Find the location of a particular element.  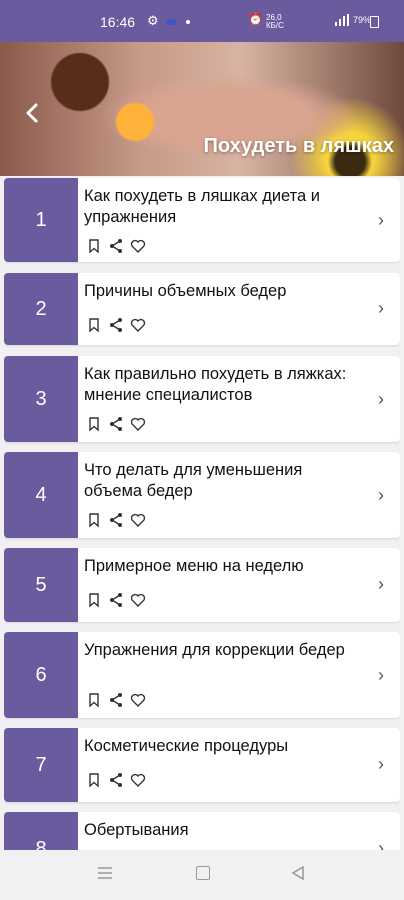

list-item: 7 Косметические процедуры › is located at coordinates (202, 765).